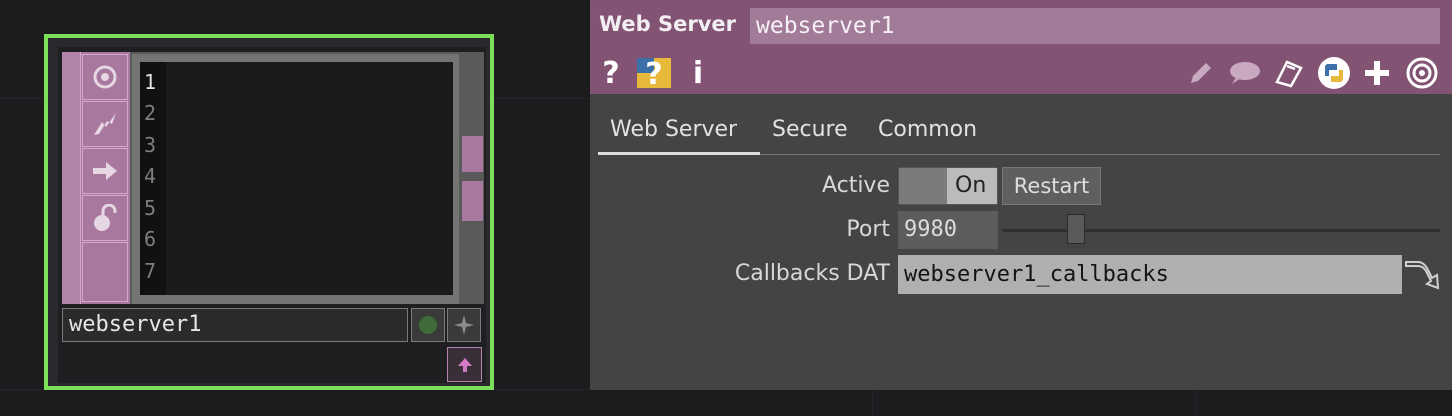  I want to click on up-arrow-icon, so click(464, 364).